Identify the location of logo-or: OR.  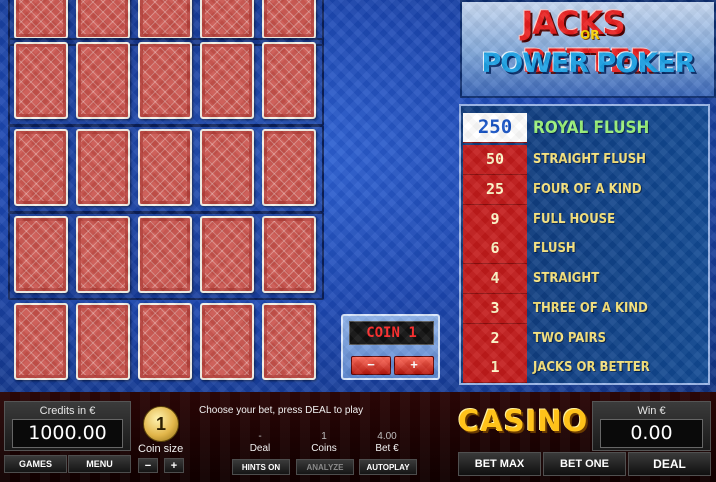
(590, 35).